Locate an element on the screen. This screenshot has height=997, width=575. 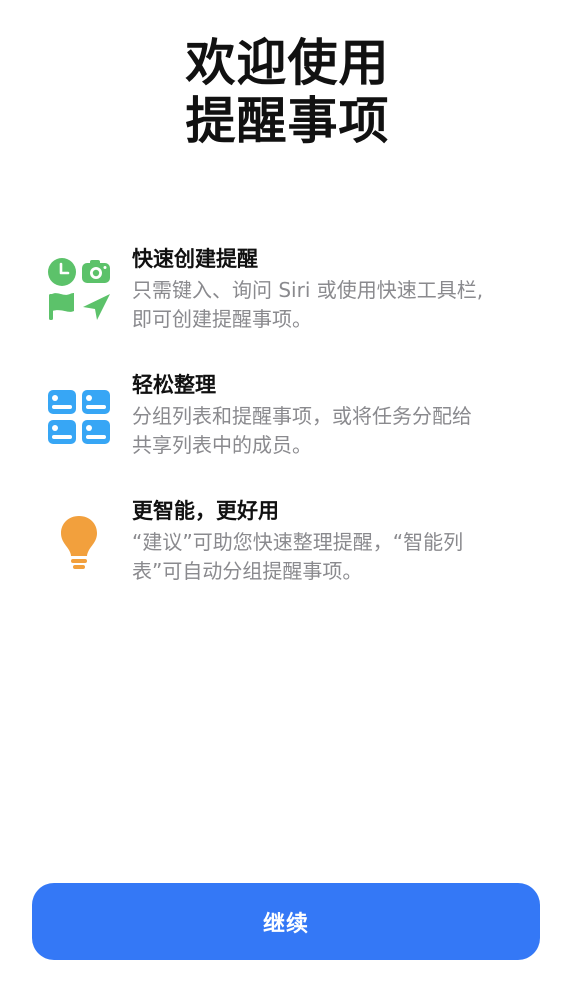
page-title: 欢迎使用 提醒事项 is located at coordinates (287, 92).